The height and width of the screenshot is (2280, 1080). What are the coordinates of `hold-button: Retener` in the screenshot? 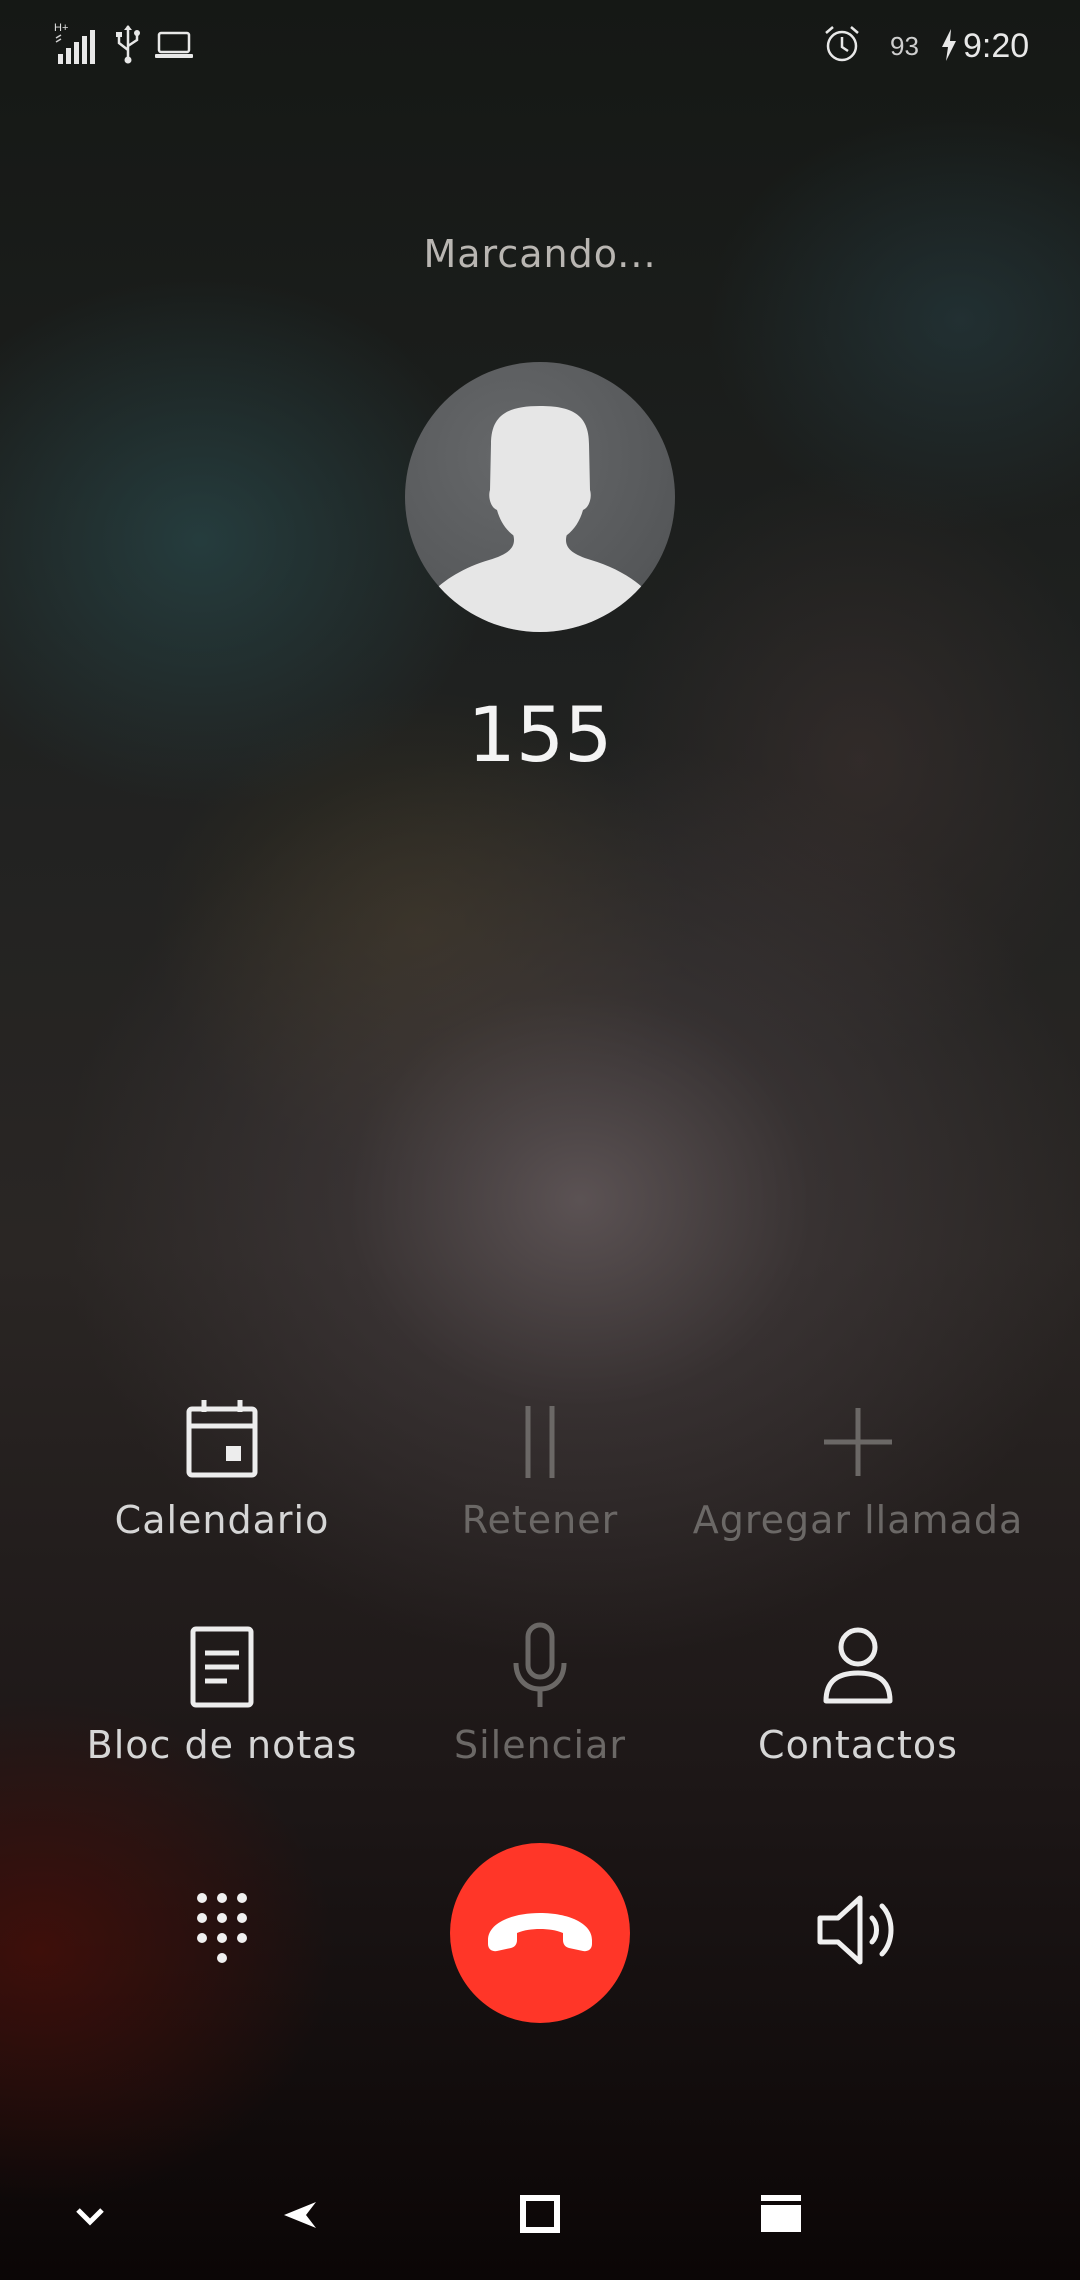 It's located at (540, 1492).